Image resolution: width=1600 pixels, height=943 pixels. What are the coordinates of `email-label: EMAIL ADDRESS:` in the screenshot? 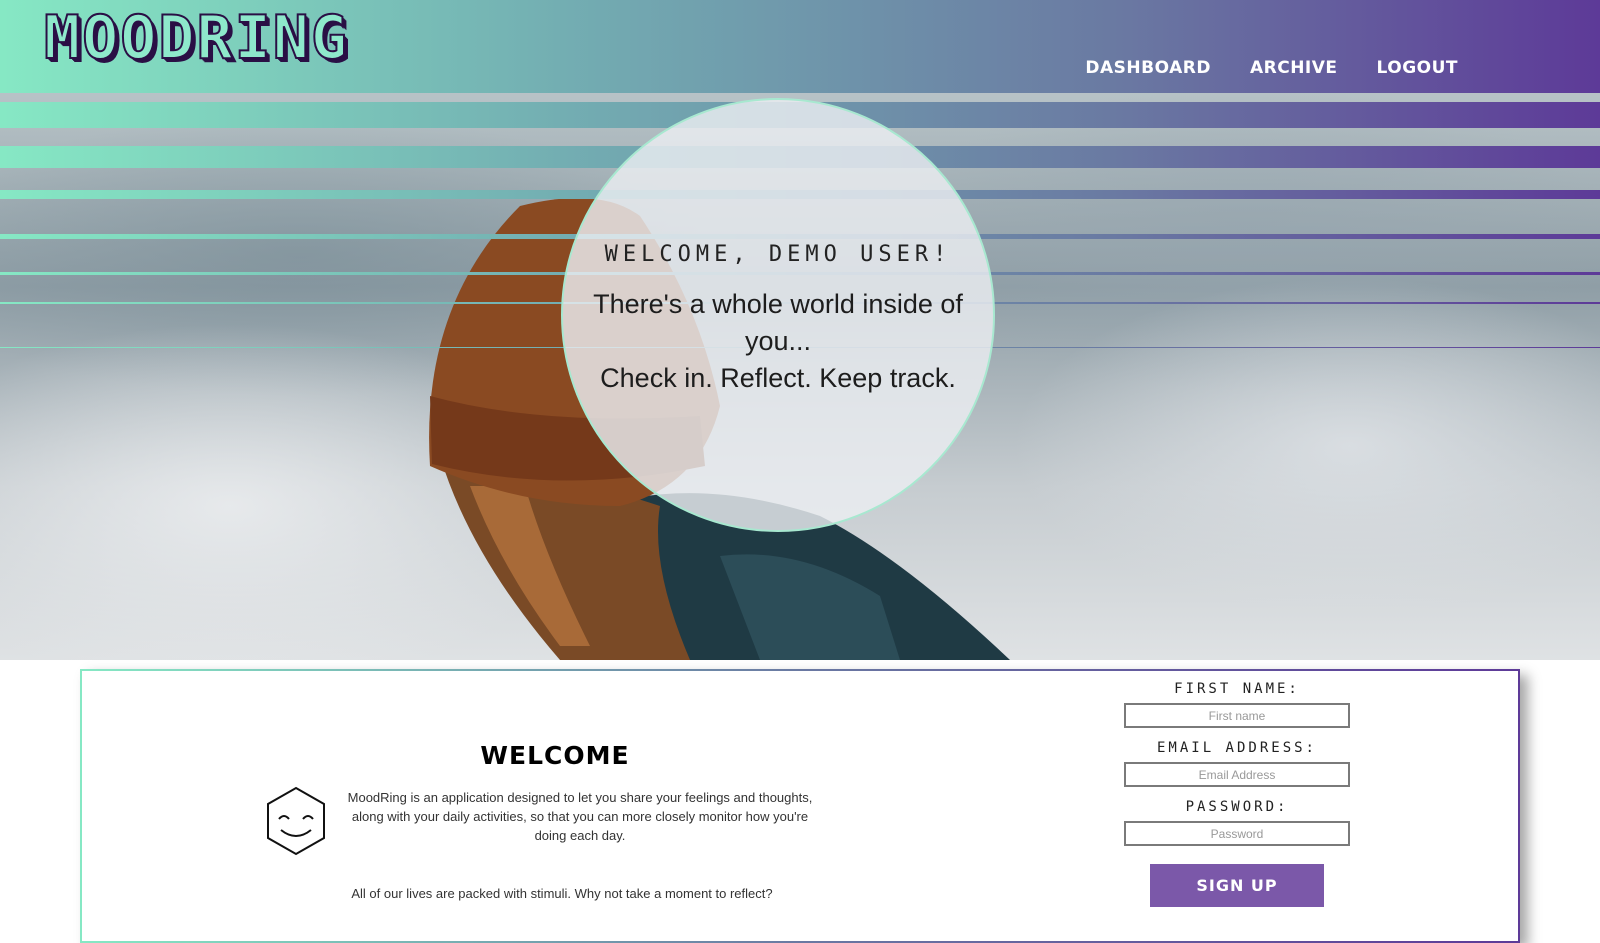 It's located at (1236, 748).